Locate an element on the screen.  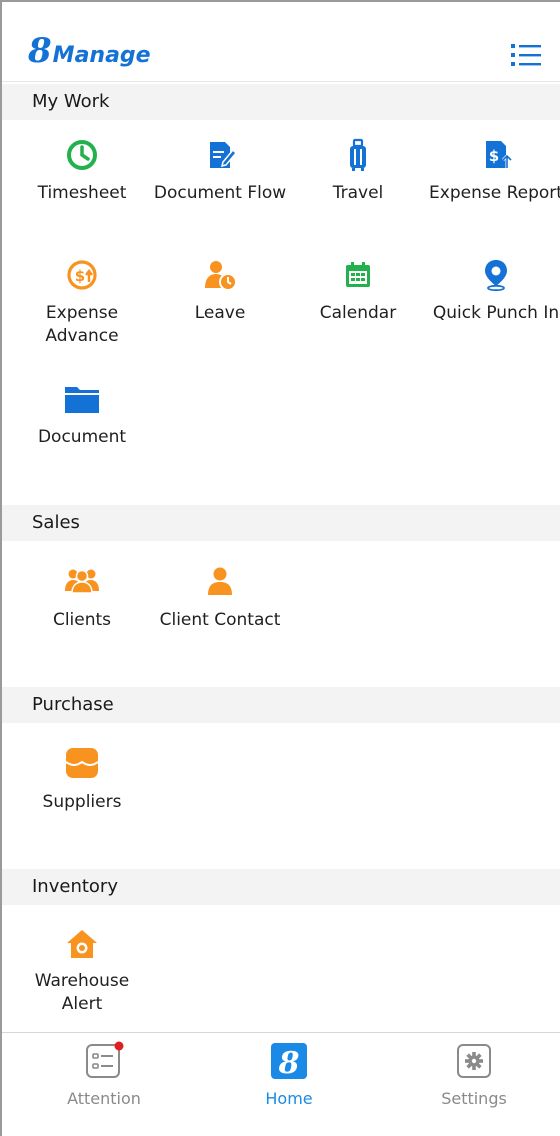
nav-settings: Settings is located at coordinates (474, 1074).